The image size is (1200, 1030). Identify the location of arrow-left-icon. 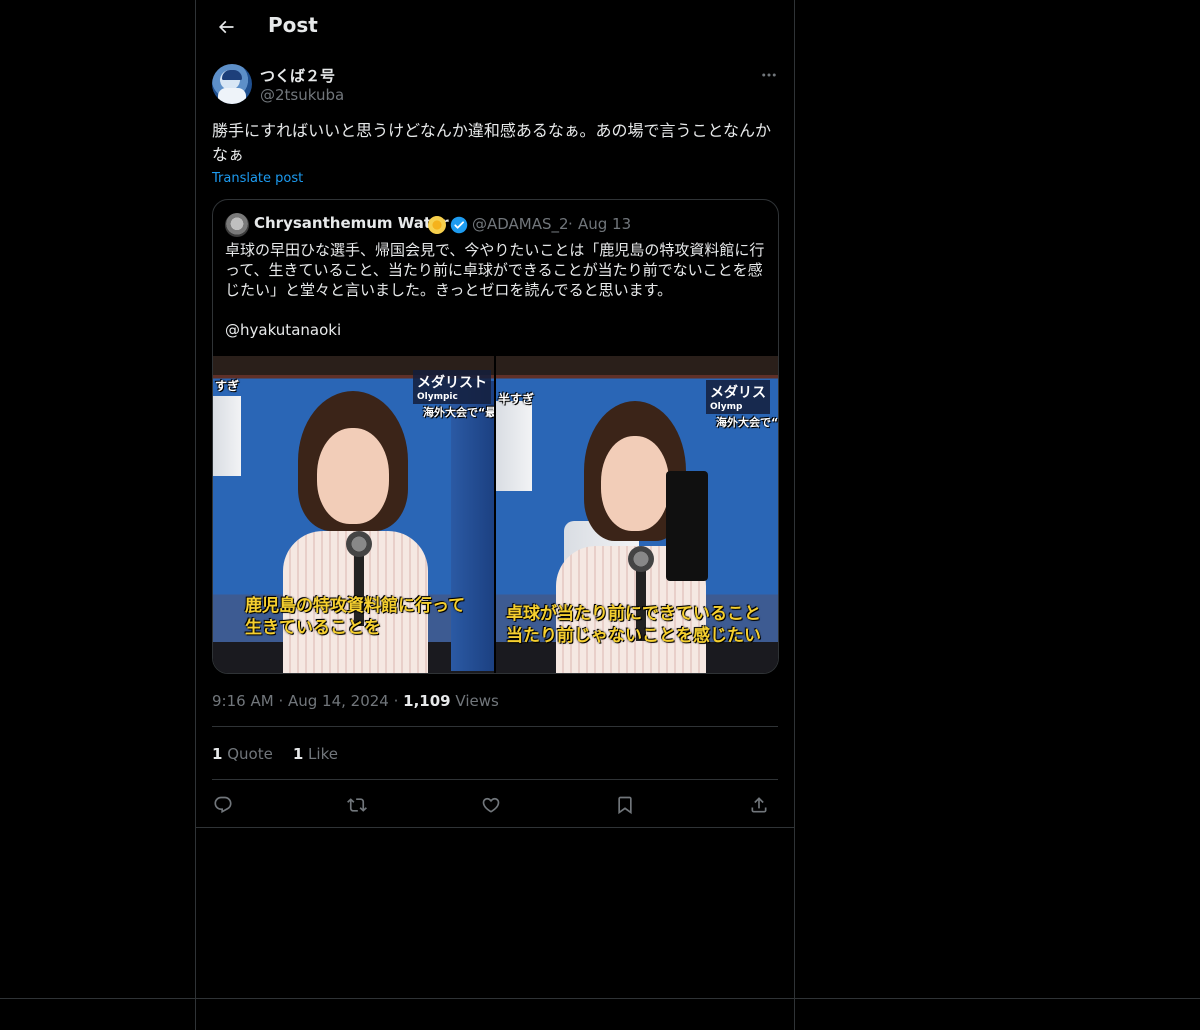
(226, 27).